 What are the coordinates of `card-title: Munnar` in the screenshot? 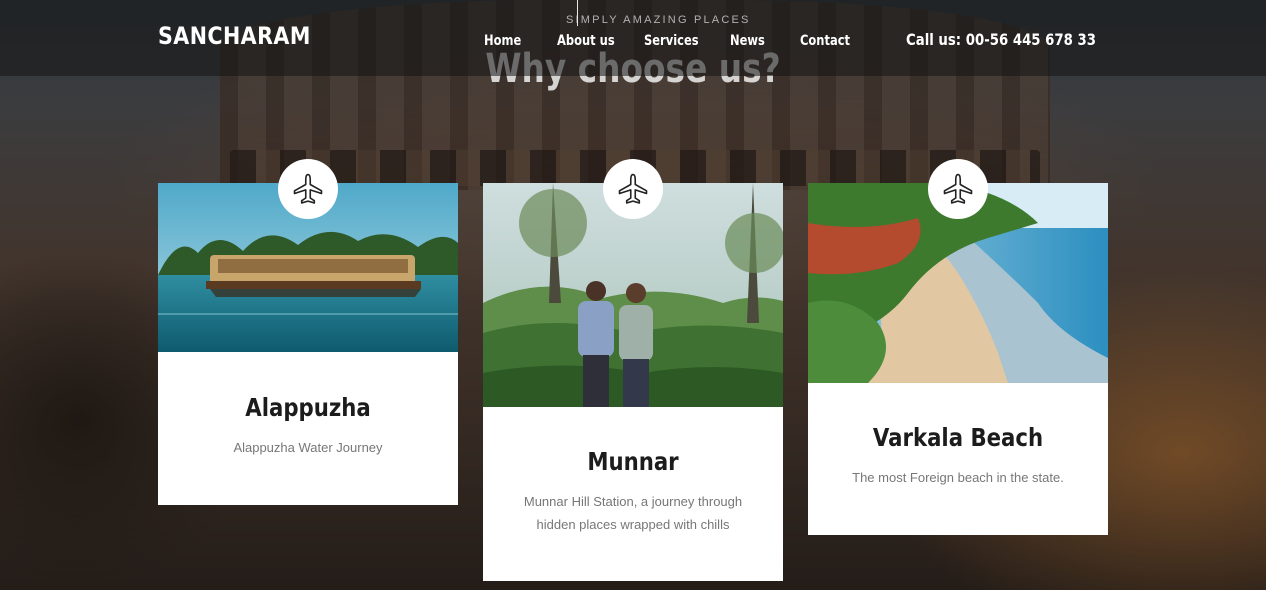 It's located at (633, 461).